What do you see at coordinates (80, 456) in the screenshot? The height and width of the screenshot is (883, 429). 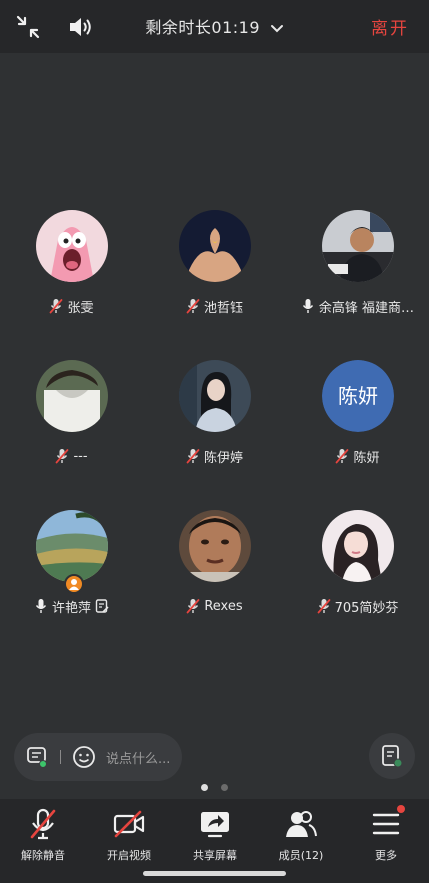 I see `participant-name: ---` at bounding box center [80, 456].